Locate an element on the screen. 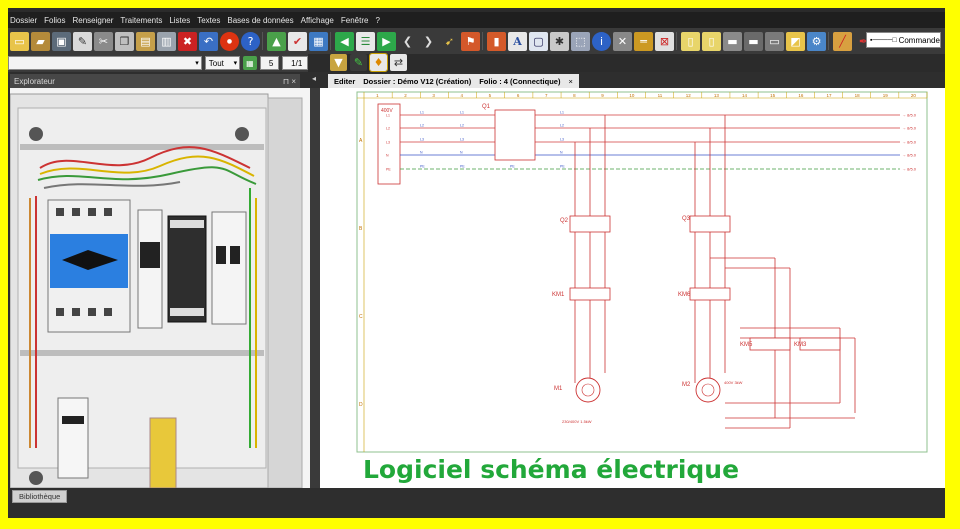 The image size is (960, 529). column-label: 11 is located at coordinates (660, 95).